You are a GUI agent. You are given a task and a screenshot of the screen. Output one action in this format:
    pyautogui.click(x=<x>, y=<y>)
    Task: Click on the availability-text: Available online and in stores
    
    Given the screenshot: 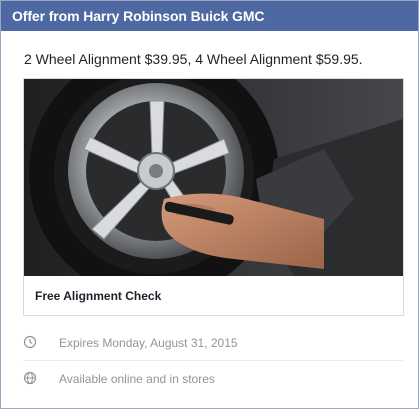 What is the action you would take?
    pyautogui.click(x=137, y=379)
    